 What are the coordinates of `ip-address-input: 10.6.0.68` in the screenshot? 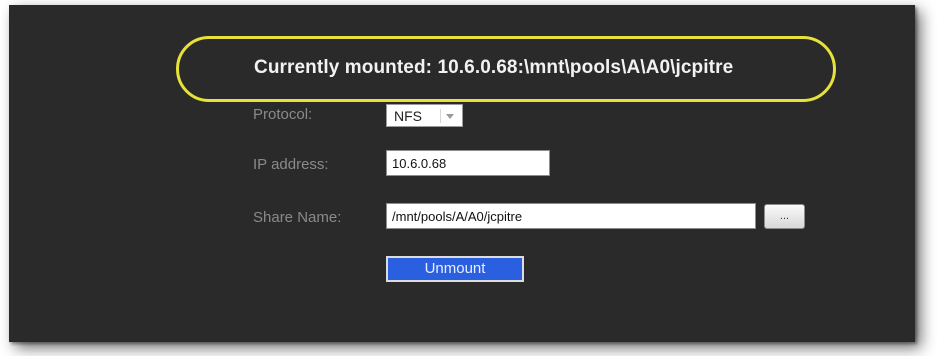 It's located at (468, 163).